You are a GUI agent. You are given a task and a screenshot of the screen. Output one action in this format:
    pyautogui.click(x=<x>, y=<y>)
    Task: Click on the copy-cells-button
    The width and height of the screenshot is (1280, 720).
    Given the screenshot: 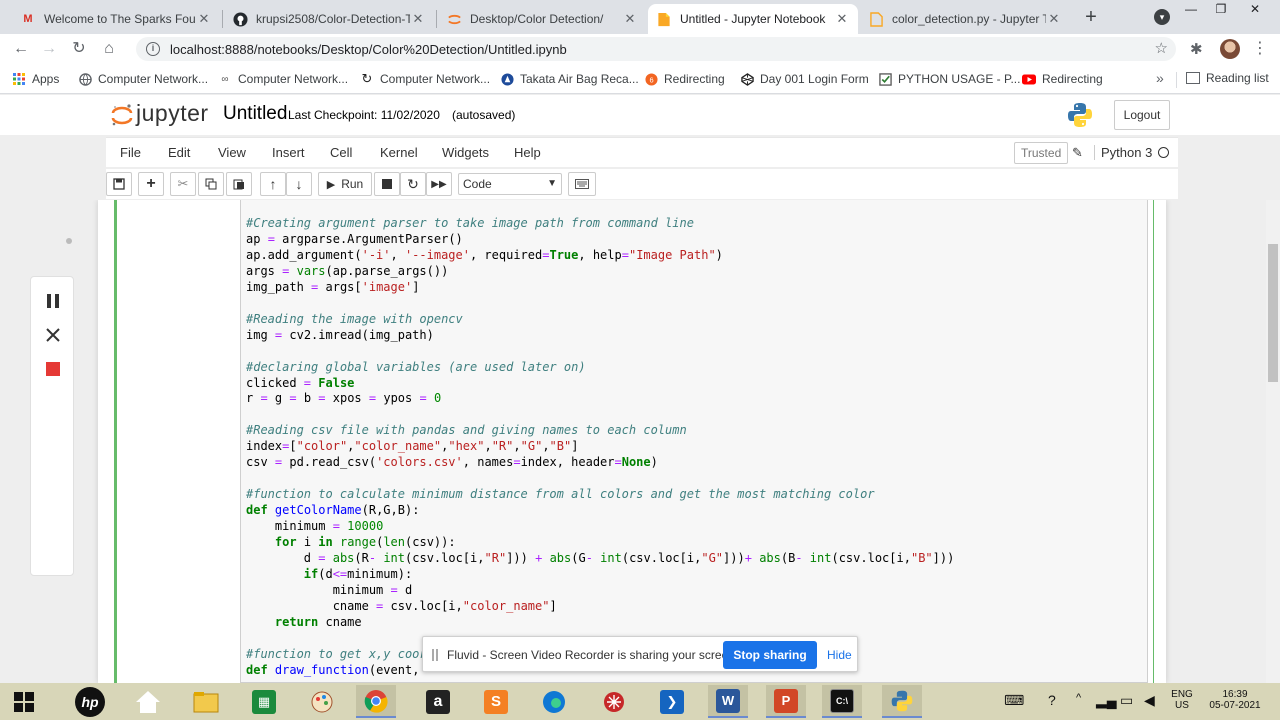 What is the action you would take?
    pyautogui.click(x=211, y=184)
    